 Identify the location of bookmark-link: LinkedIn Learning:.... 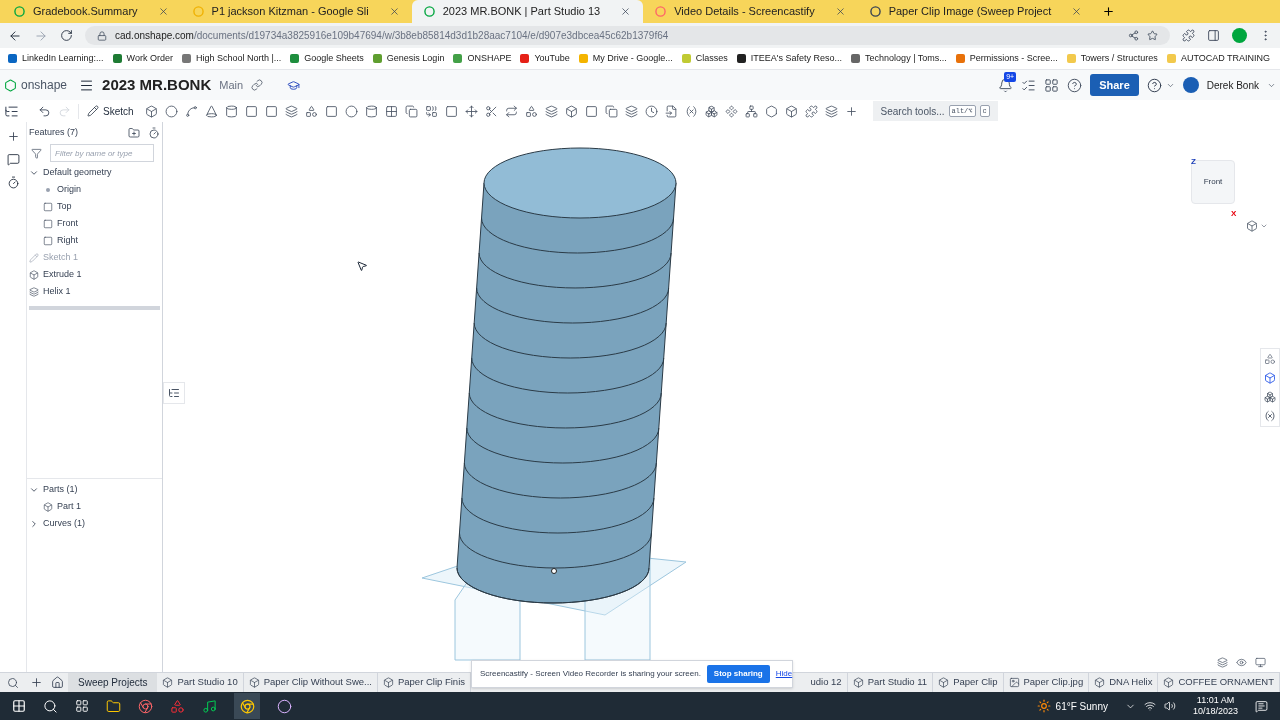
(56, 58).